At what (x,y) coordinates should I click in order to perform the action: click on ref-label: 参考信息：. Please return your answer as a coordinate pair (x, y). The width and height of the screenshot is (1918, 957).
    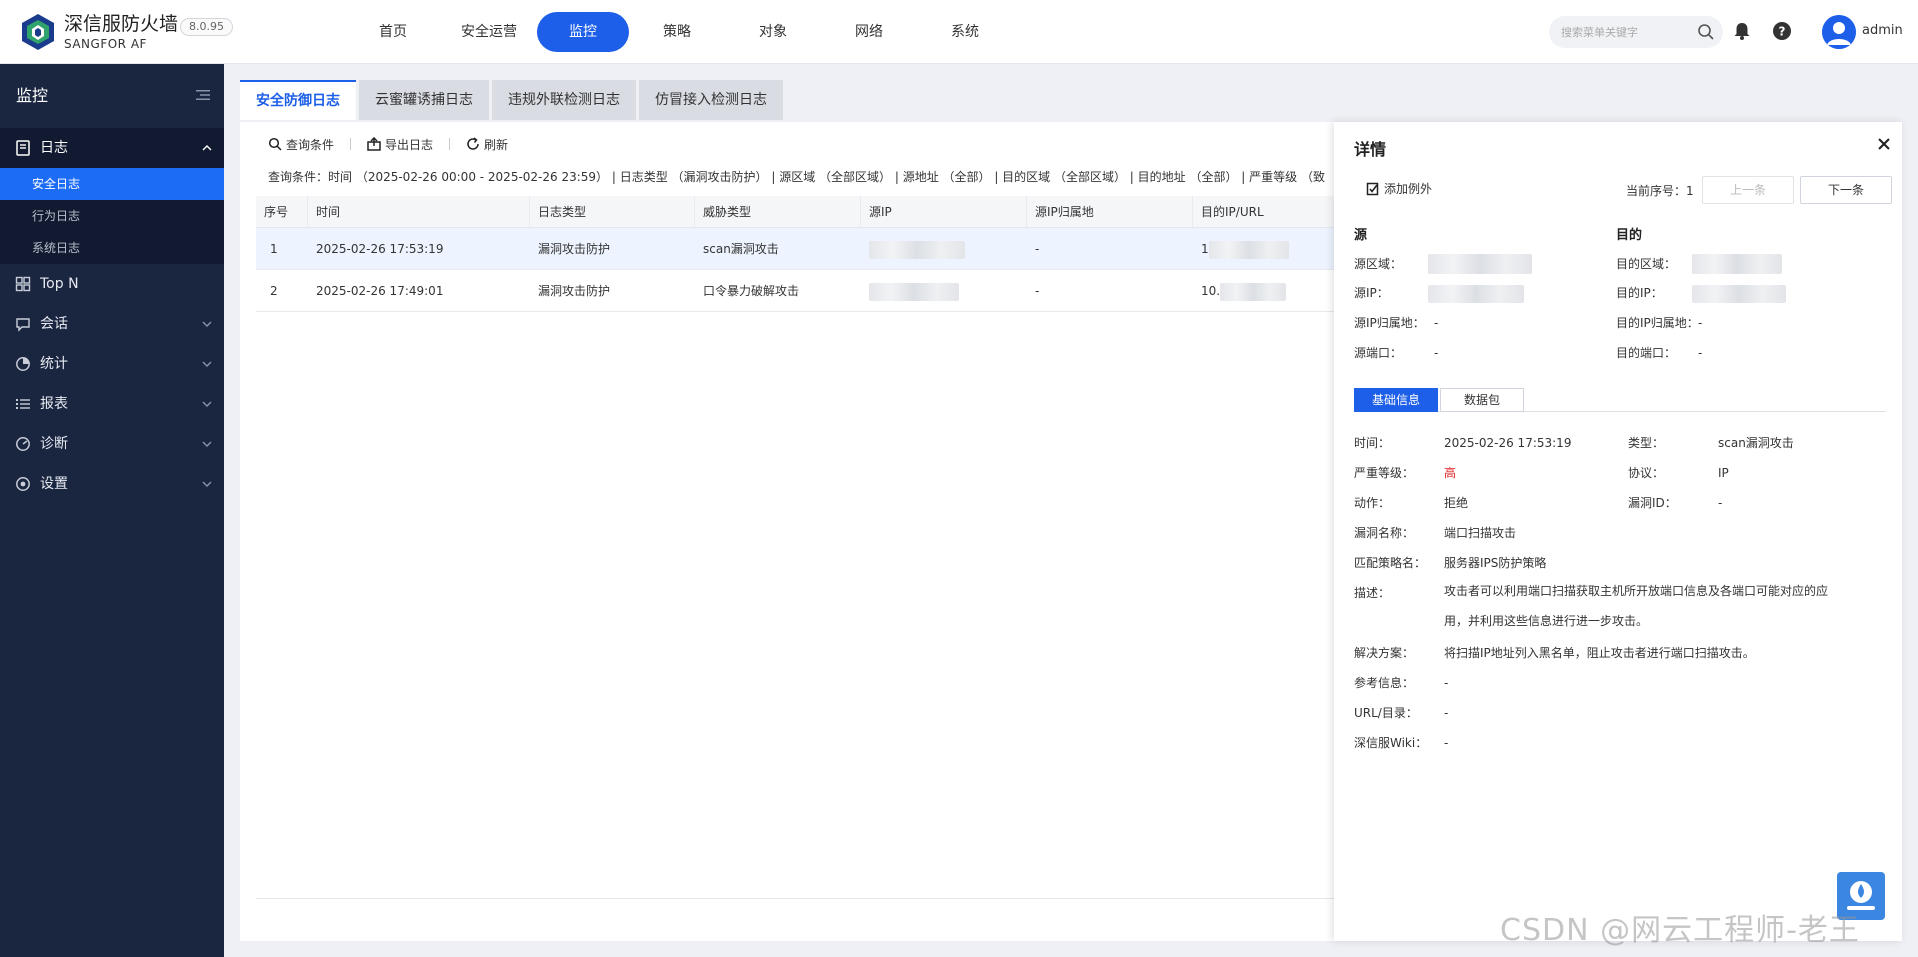
    Looking at the image, I should click on (1384, 683).